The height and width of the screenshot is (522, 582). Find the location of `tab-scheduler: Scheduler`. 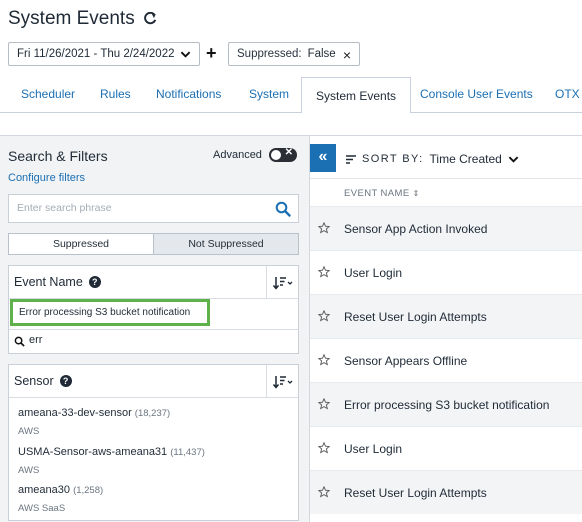

tab-scheduler: Scheduler is located at coordinates (48, 95).